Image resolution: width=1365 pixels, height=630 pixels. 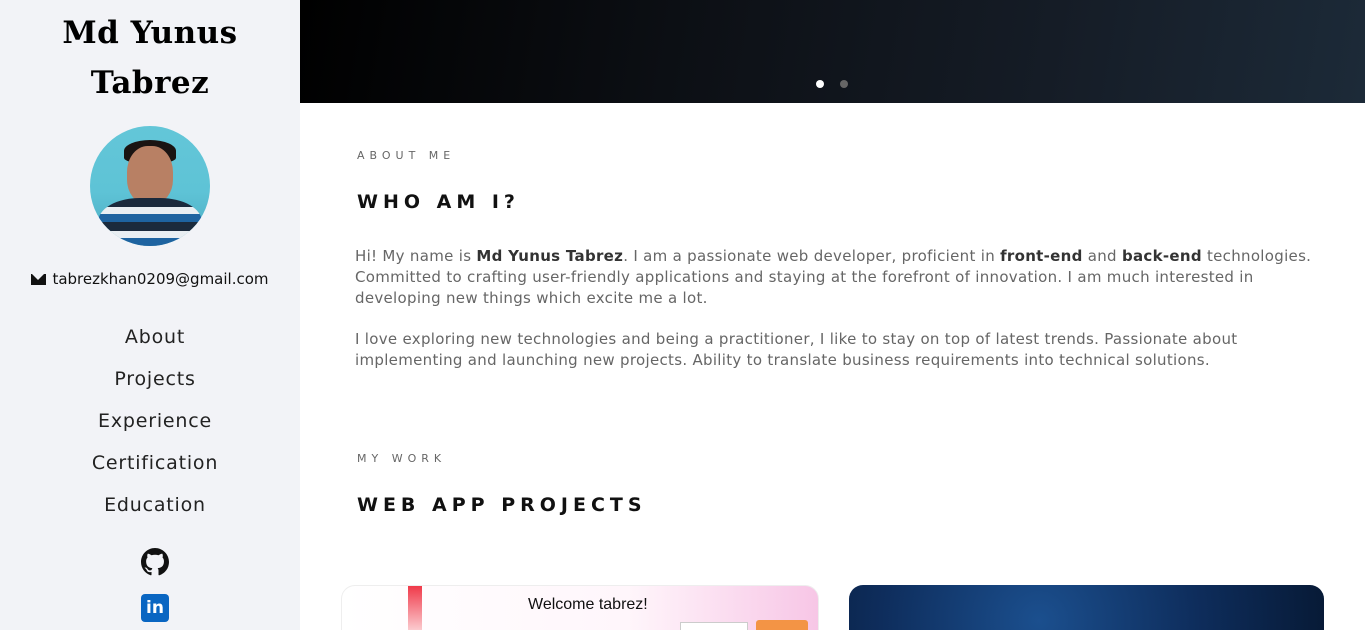 I want to click on carousel-dots, so click(x=832, y=84).